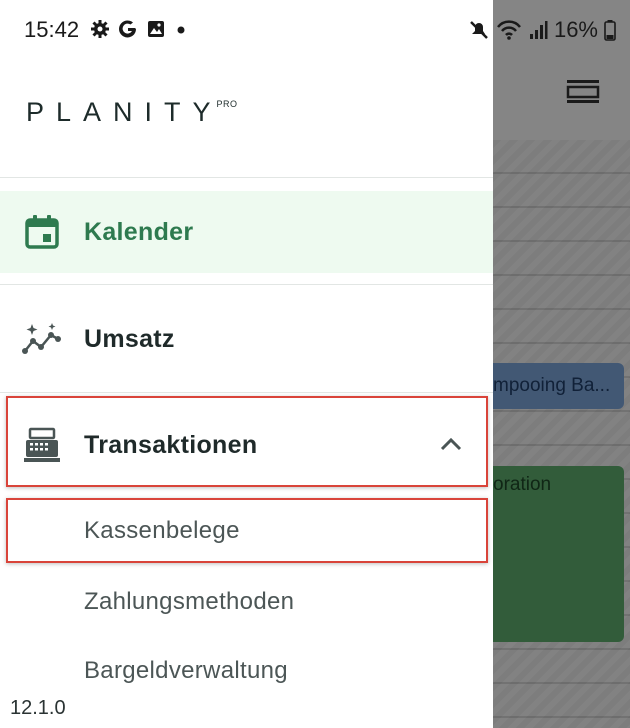 The width and height of the screenshot is (630, 728). I want to click on sub-item-zahlungsmethoden: Zahlungsmethoden, so click(189, 602).